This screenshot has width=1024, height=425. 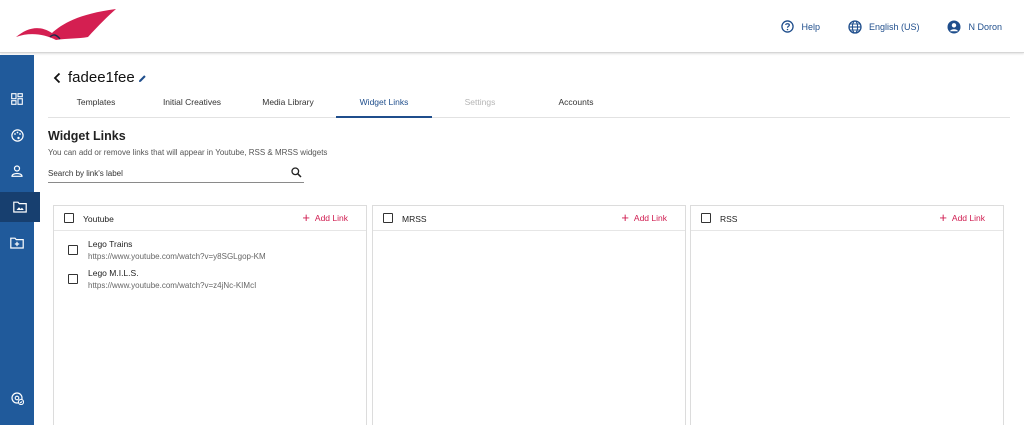 I want to click on sidebar-item-creatives, so click(x=17, y=135).